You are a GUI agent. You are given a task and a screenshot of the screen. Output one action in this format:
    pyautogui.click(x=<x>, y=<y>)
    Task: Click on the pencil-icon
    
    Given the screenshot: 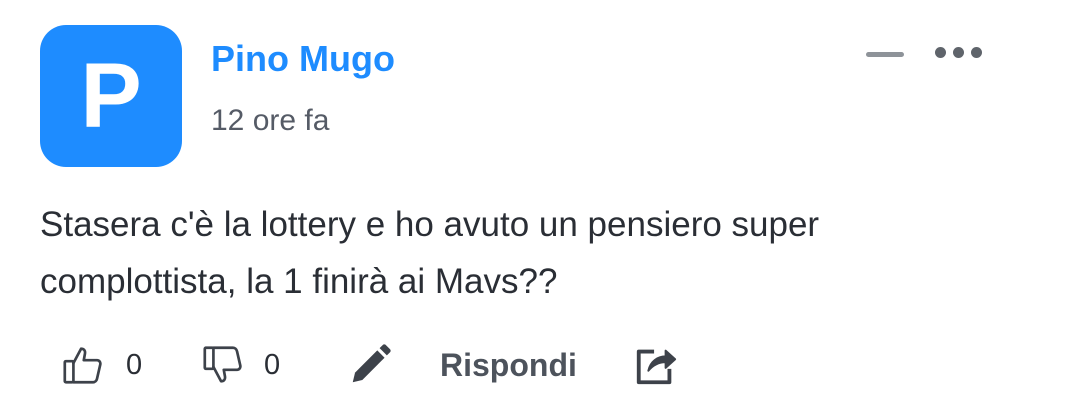 What is the action you would take?
    pyautogui.click(x=371, y=363)
    